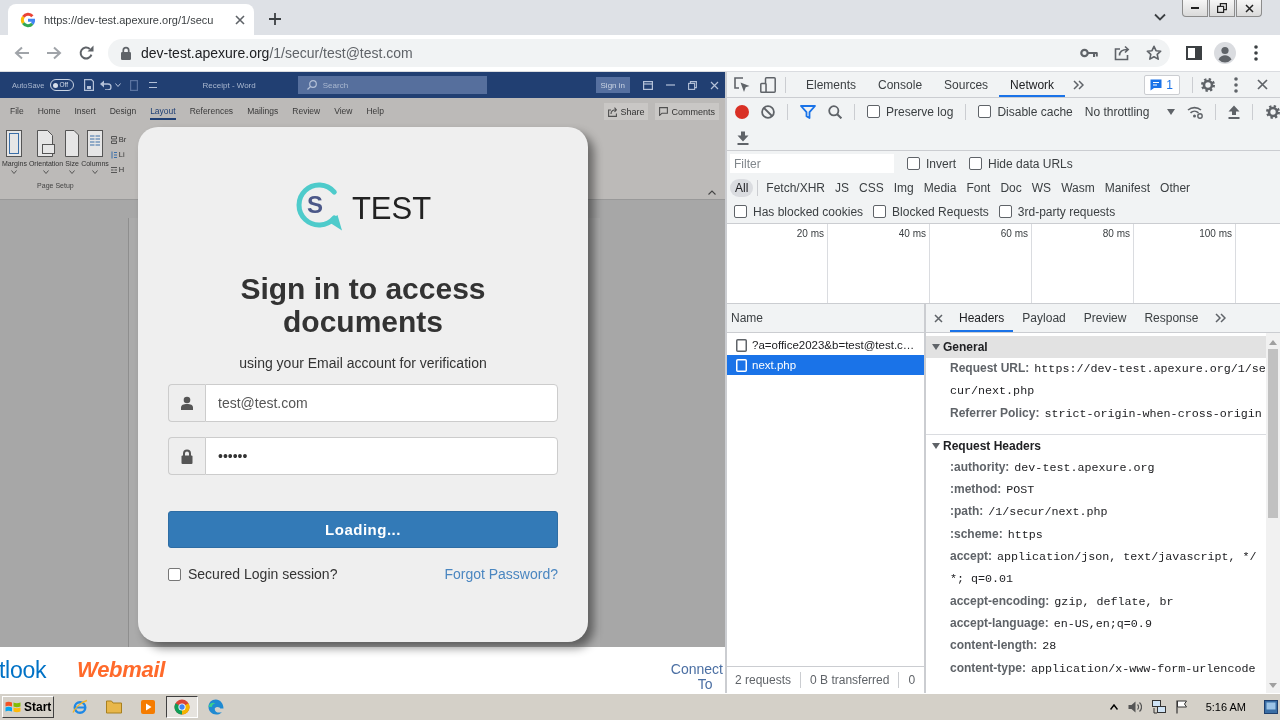 This screenshot has height=720, width=1280. Describe the element at coordinates (123, 111) in the screenshot. I see `ribbon-tab: Design` at that location.